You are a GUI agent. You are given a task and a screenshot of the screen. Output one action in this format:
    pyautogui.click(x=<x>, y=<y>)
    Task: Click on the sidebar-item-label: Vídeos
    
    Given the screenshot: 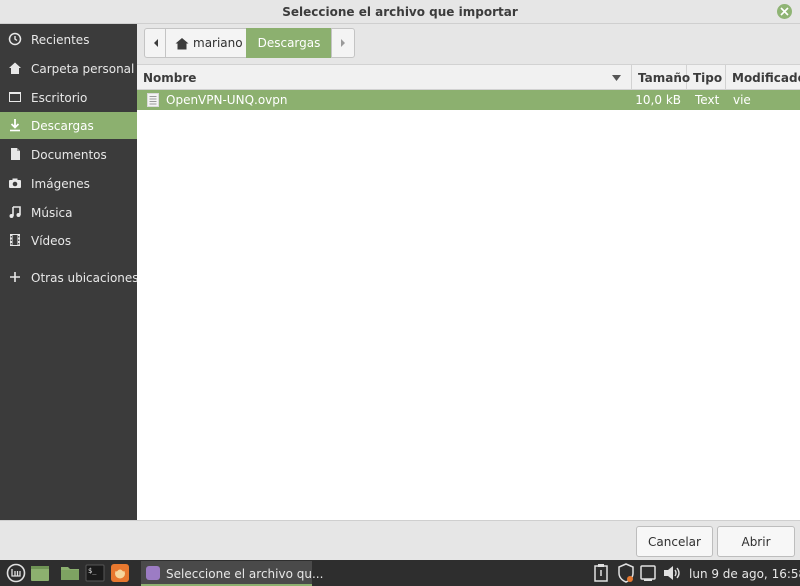 What is the action you would take?
    pyautogui.click(x=51, y=241)
    